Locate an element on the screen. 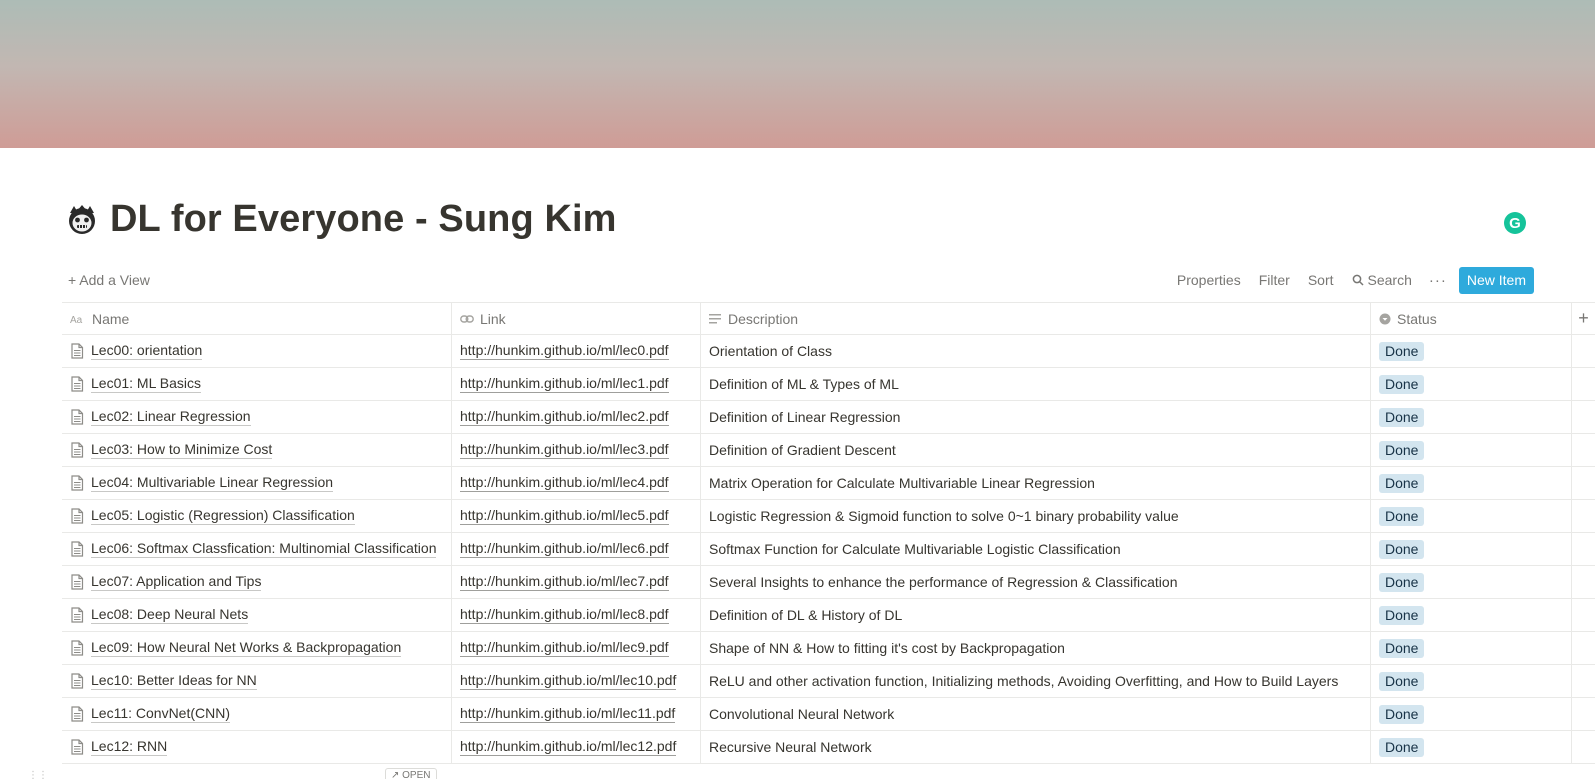 The width and height of the screenshot is (1595, 779). row-link: http://hunkim.github.io/ml/lec12.pdf is located at coordinates (568, 747).